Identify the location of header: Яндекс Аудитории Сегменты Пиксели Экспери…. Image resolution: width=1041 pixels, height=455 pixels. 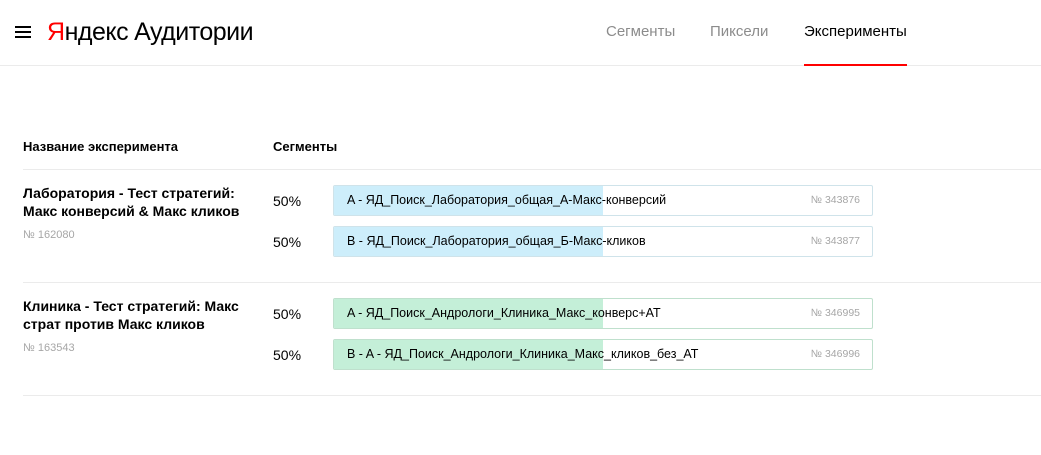
(520, 33).